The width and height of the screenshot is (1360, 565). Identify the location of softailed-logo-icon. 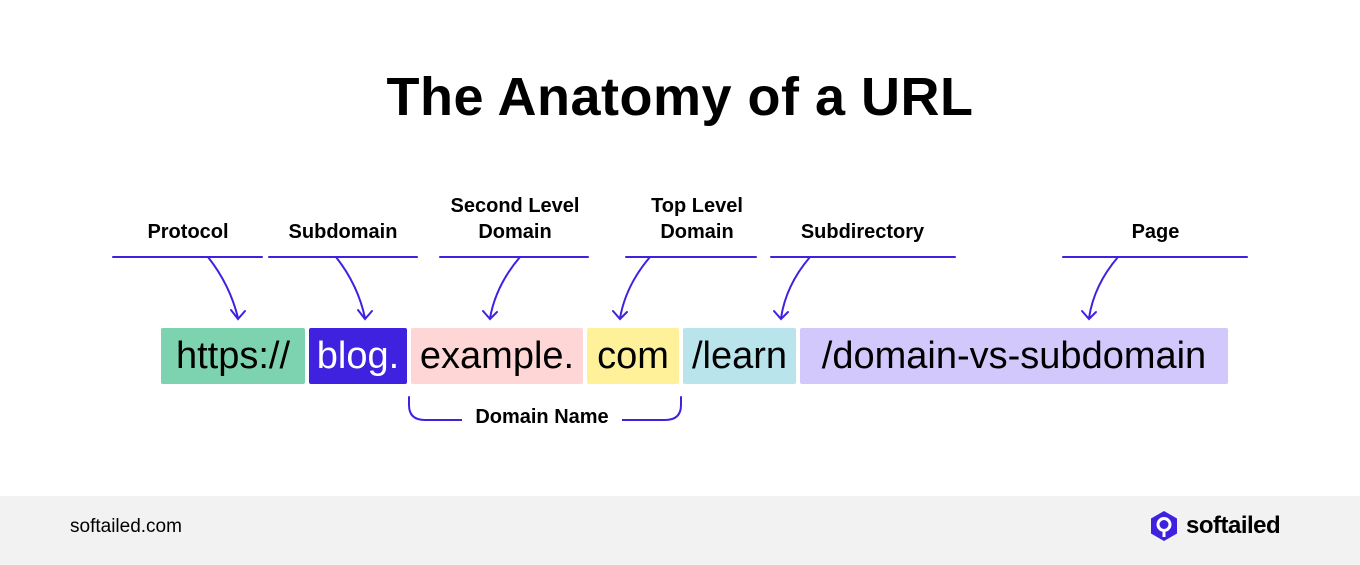
(1164, 526).